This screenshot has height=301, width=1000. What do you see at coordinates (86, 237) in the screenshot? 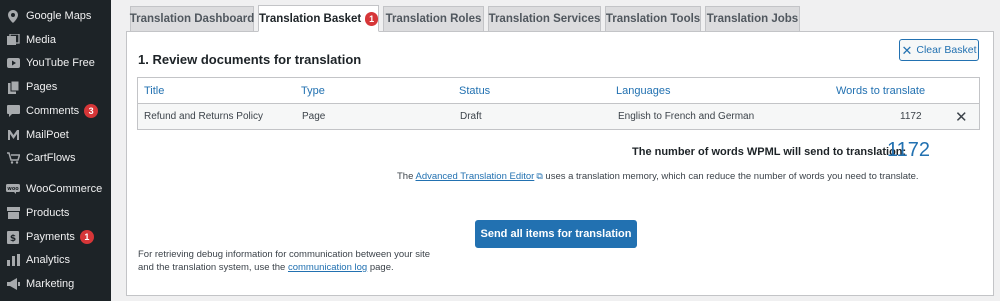
I see `payments-count-badge: 1` at bounding box center [86, 237].